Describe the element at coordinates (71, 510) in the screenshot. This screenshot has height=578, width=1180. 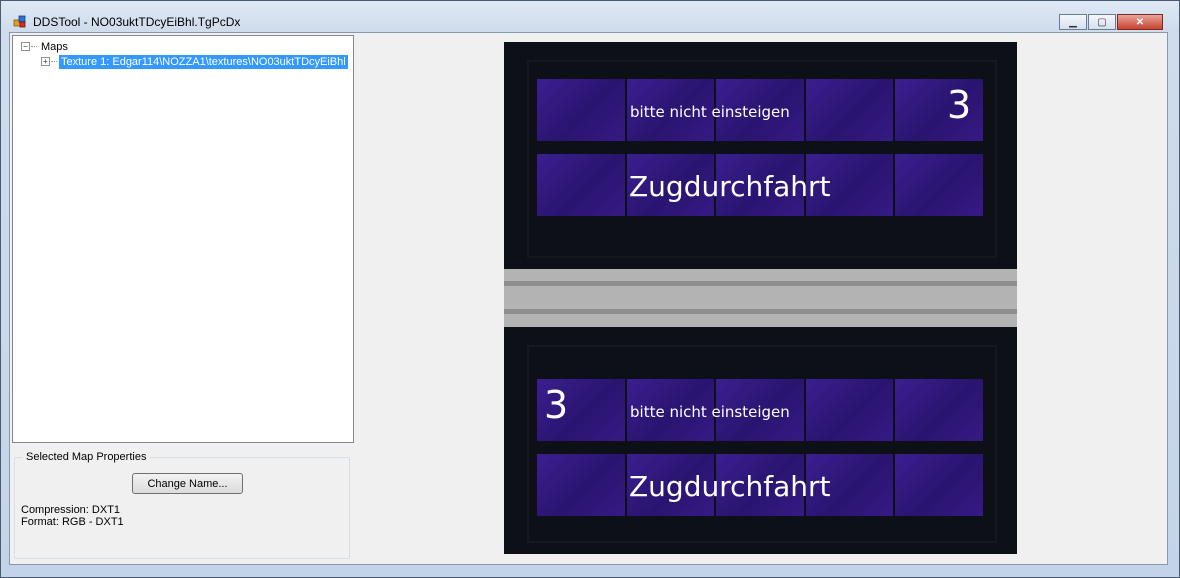
I see `compression-label: Compression: DXT1` at that location.